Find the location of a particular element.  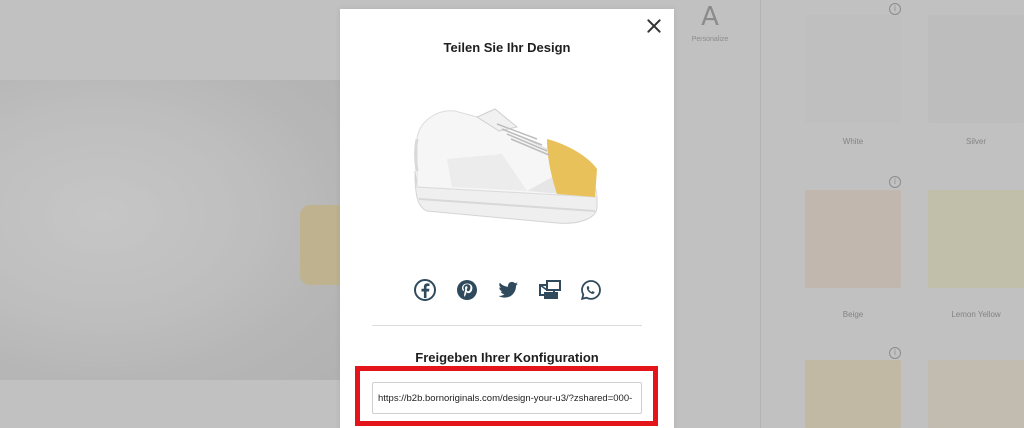

facebook-icon is located at coordinates (425, 290).